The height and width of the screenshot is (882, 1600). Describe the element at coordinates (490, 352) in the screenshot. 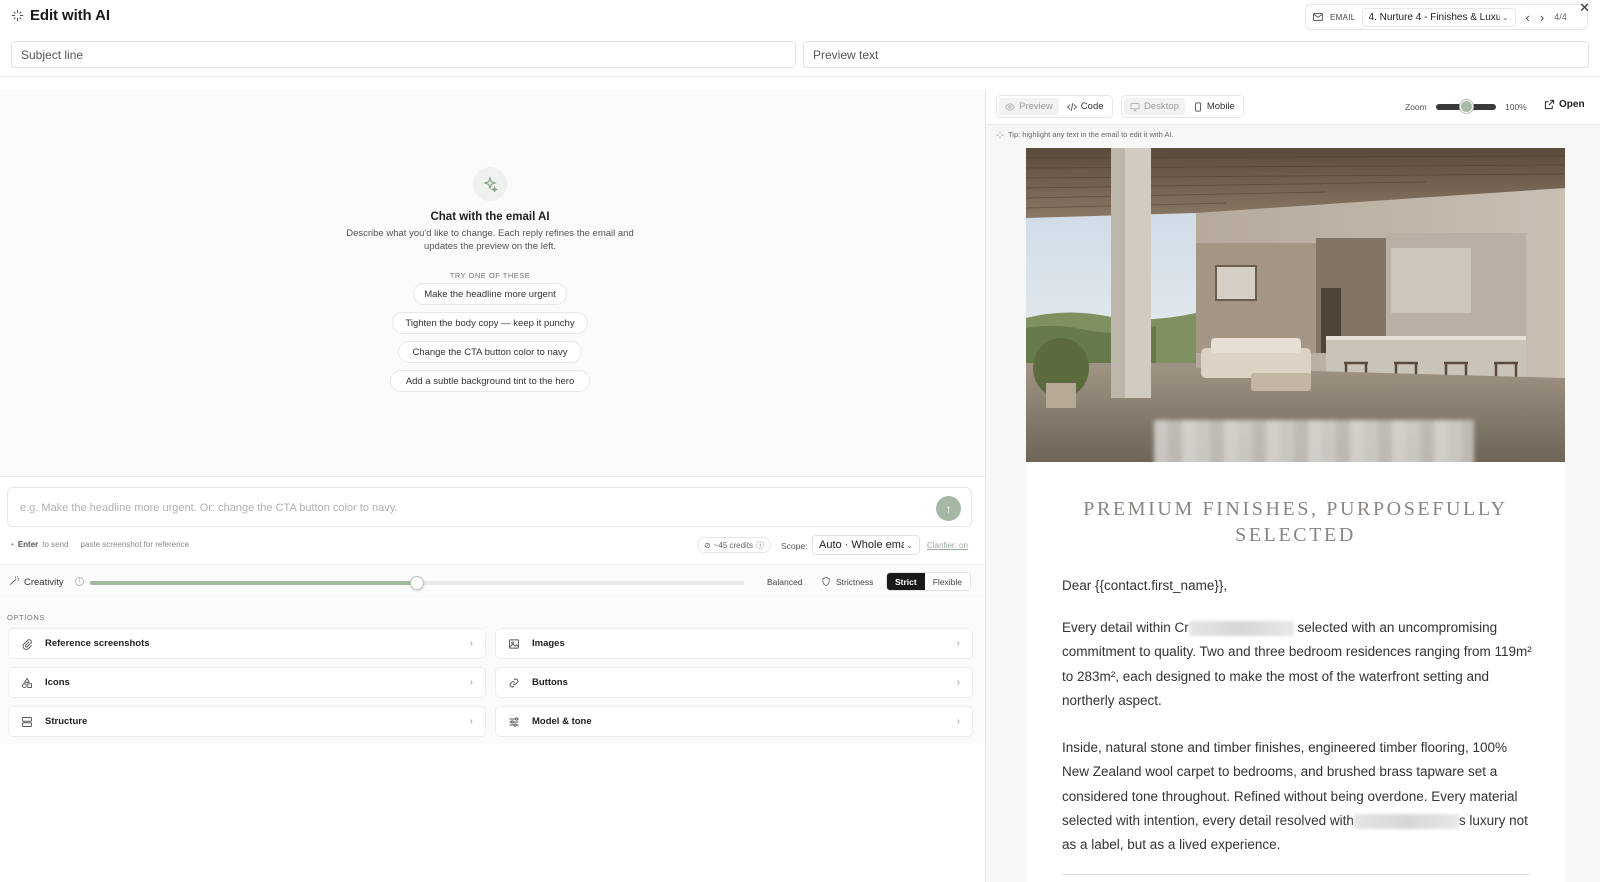

I see `suggestion-chip: Change the CTA button color to navy` at that location.